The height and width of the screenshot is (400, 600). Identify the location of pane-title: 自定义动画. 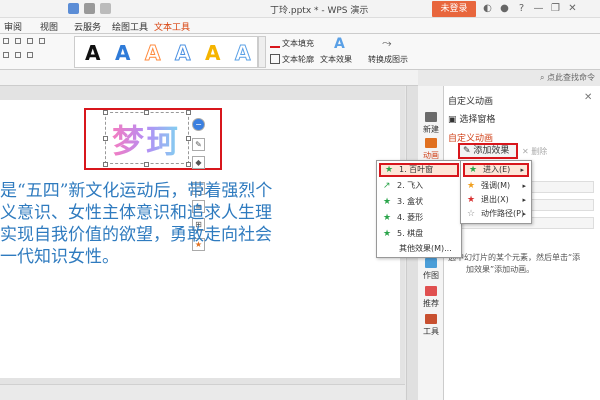
(471, 102).